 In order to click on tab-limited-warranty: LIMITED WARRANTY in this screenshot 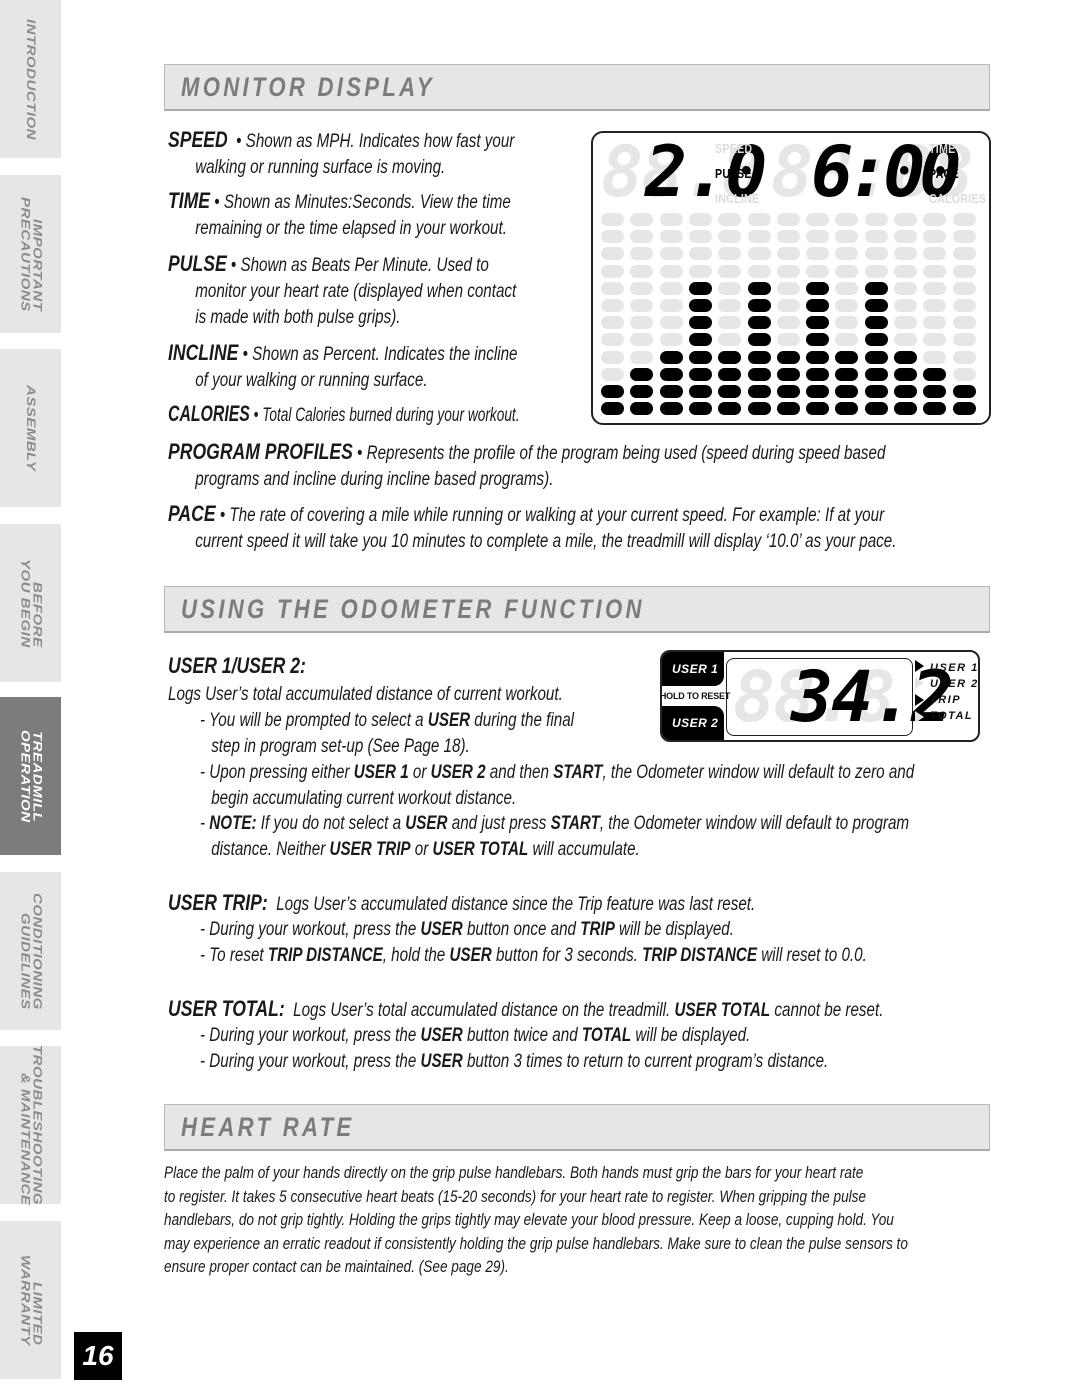, I will do `click(30, 1300)`.